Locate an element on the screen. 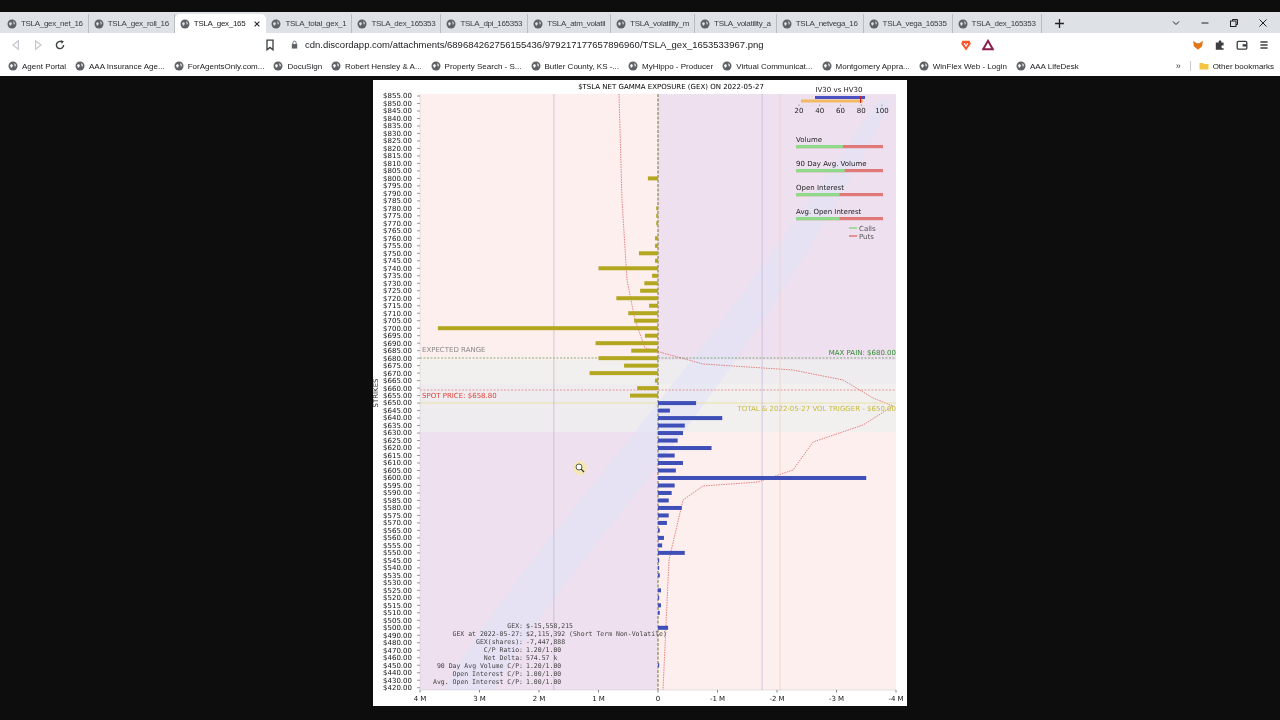  bookmark-link: Agent Portal is located at coordinates (37, 66).